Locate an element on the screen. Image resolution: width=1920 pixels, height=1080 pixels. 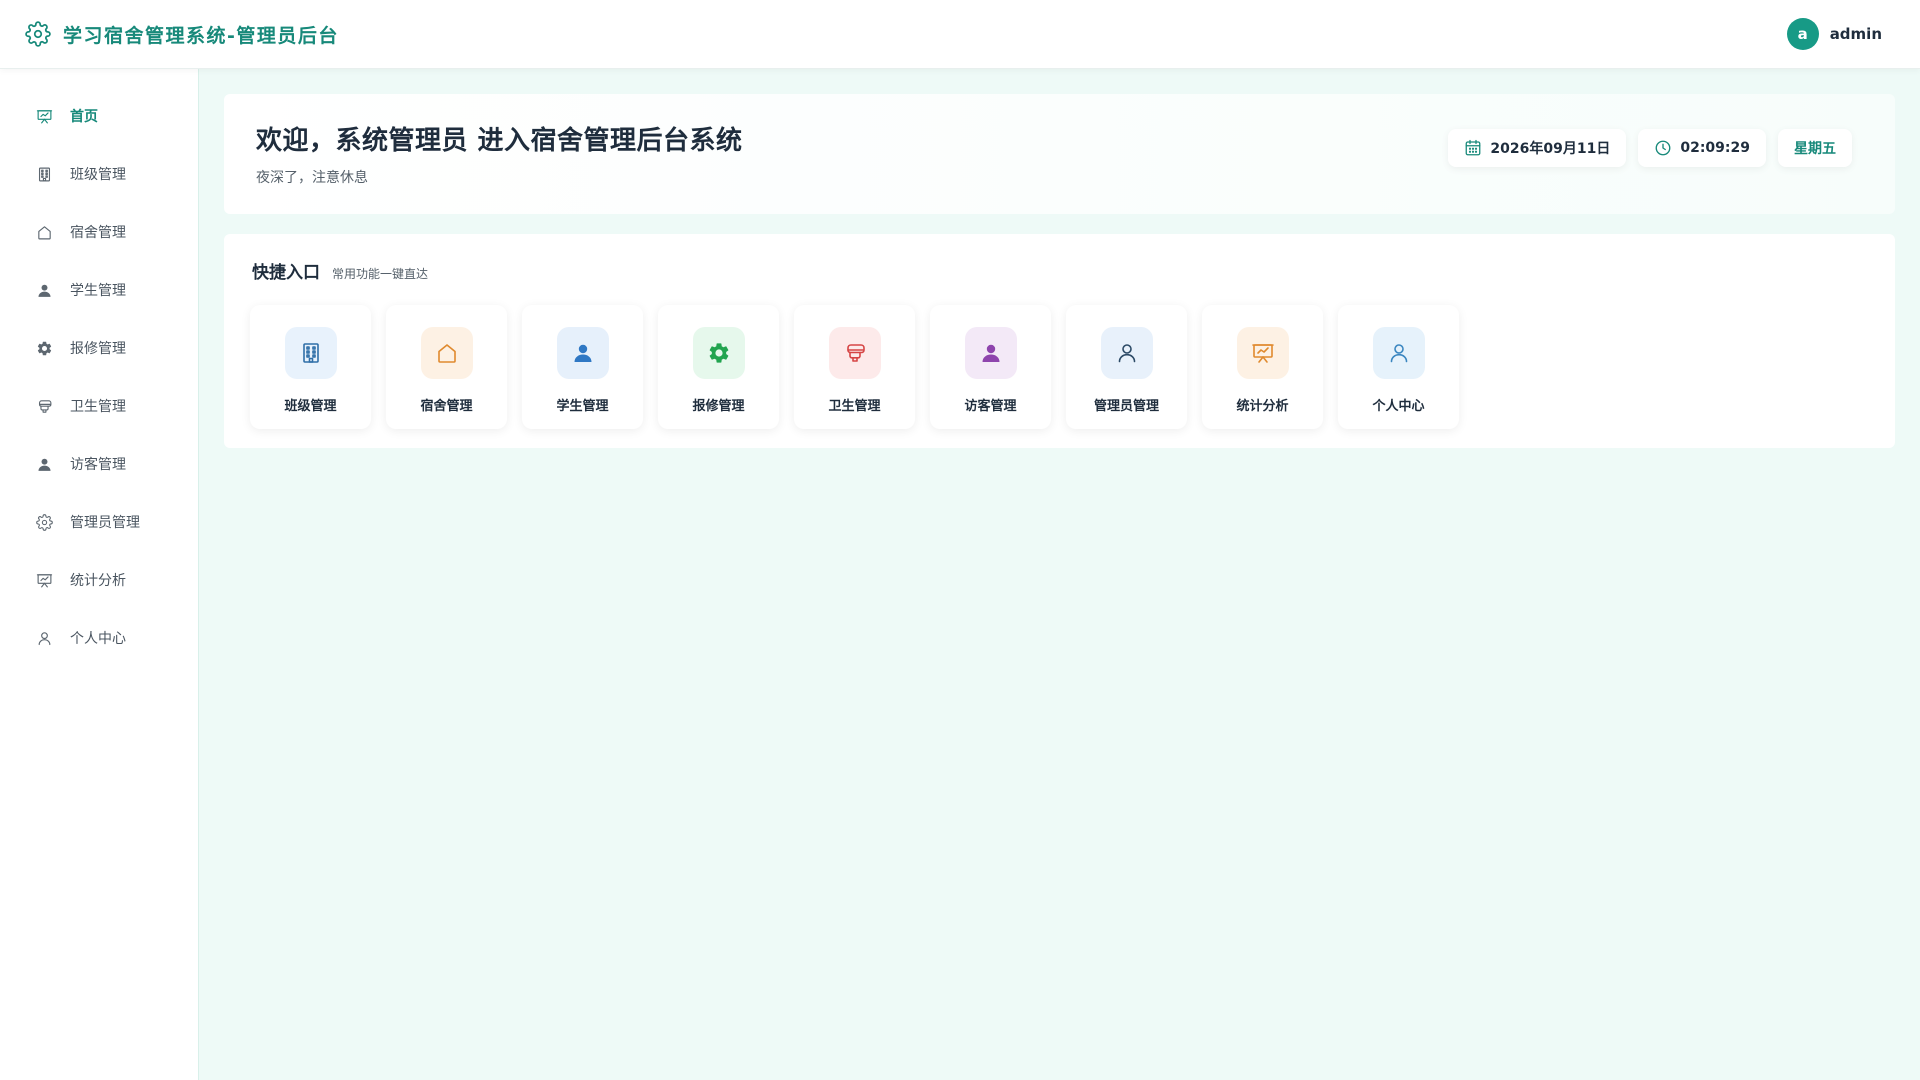
time-text: 02:09:29 is located at coordinates (1715, 148).